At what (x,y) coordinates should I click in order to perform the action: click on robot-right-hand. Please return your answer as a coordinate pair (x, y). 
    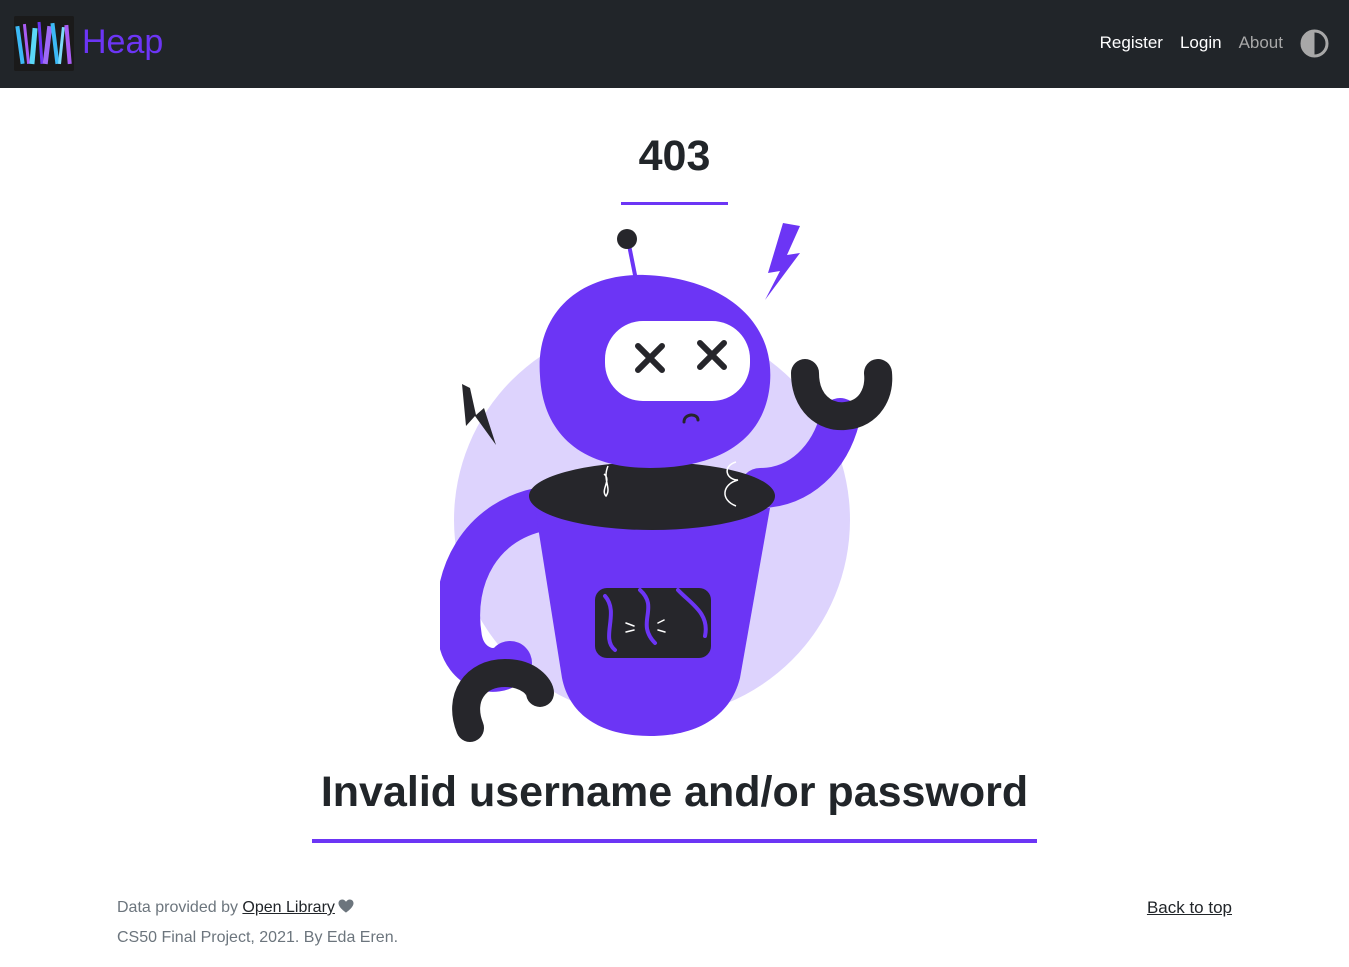
    Looking at the image, I should click on (842, 395).